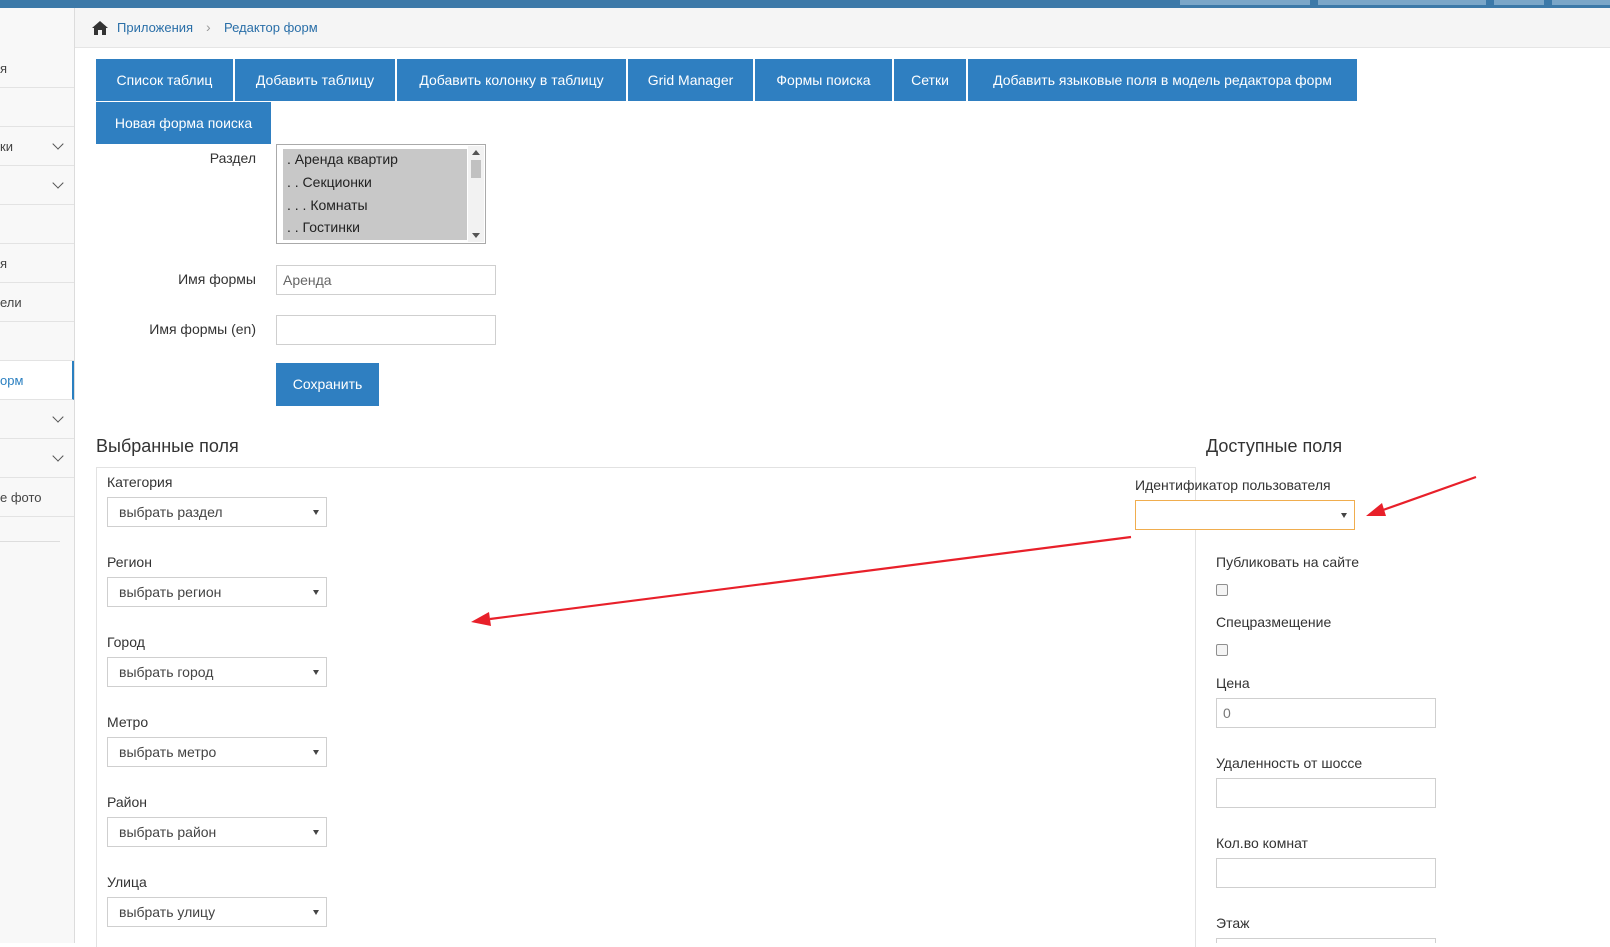 The height and width of the screenshot is (947, 1610). What do you see at coordinates (217, 279) in the screenshot?
I see `form-name-label: Имя формы` at bounding box center [217, 279].